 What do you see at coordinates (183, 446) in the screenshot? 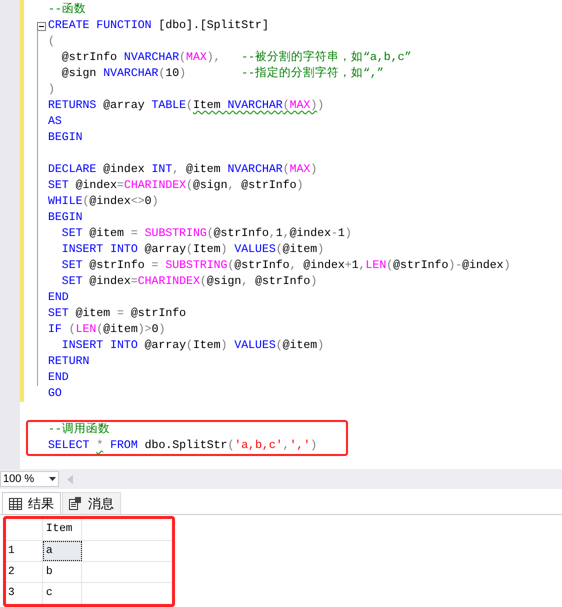
I see `code-line: SELECT * FROM dbo.SplitStr('a,b,c',',')` at bounding box center [183, 446].